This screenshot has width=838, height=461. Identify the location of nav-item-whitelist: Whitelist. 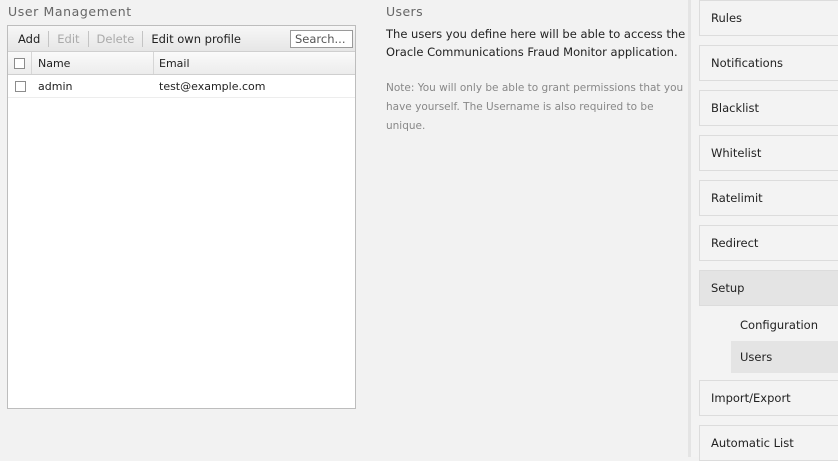
(768, 153).